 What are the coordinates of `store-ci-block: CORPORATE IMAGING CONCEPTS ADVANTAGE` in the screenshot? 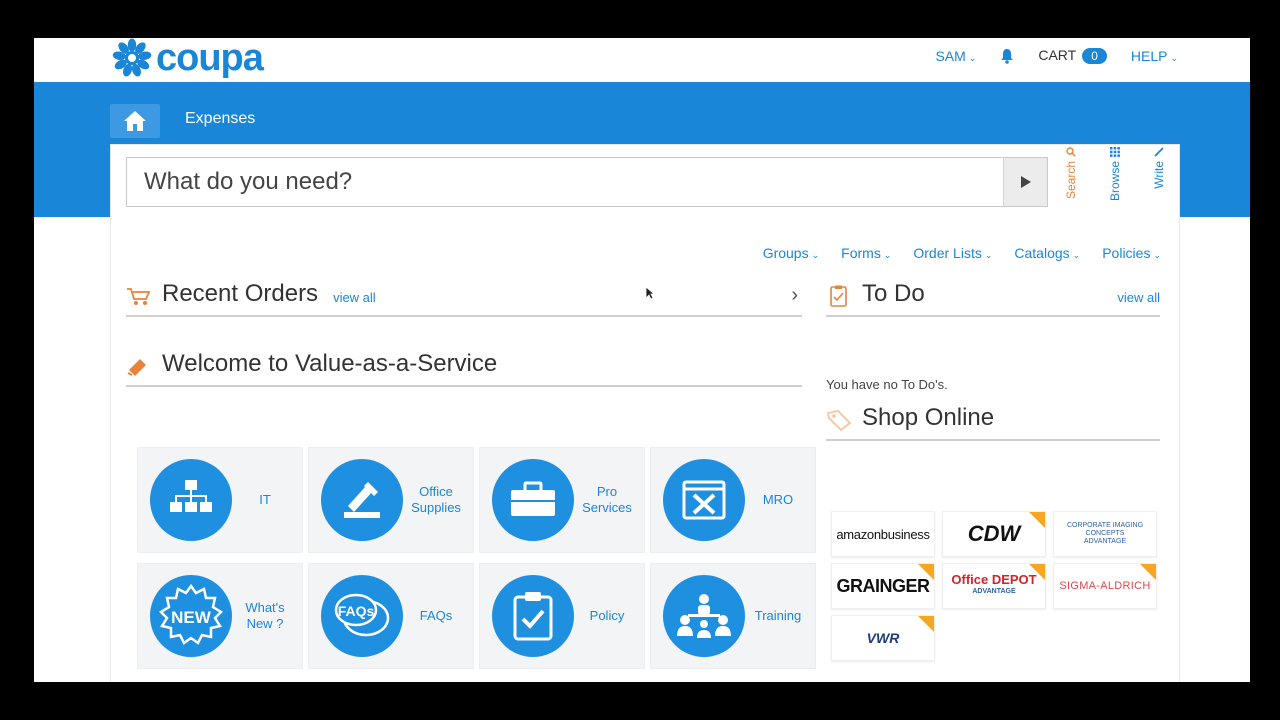 It's located at (1105, 534).